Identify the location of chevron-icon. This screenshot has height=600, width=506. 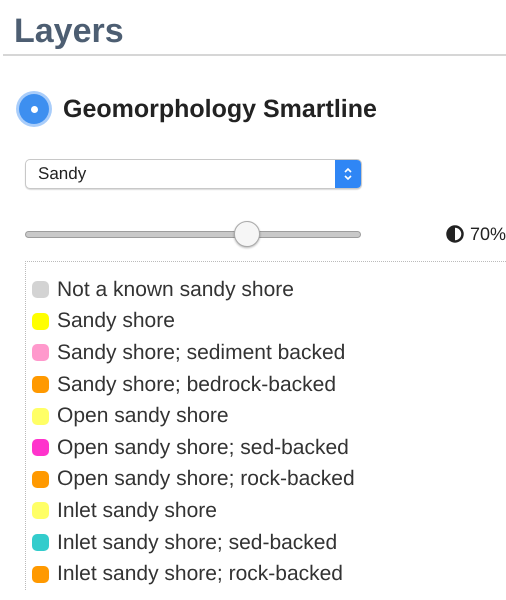
(348, 174).